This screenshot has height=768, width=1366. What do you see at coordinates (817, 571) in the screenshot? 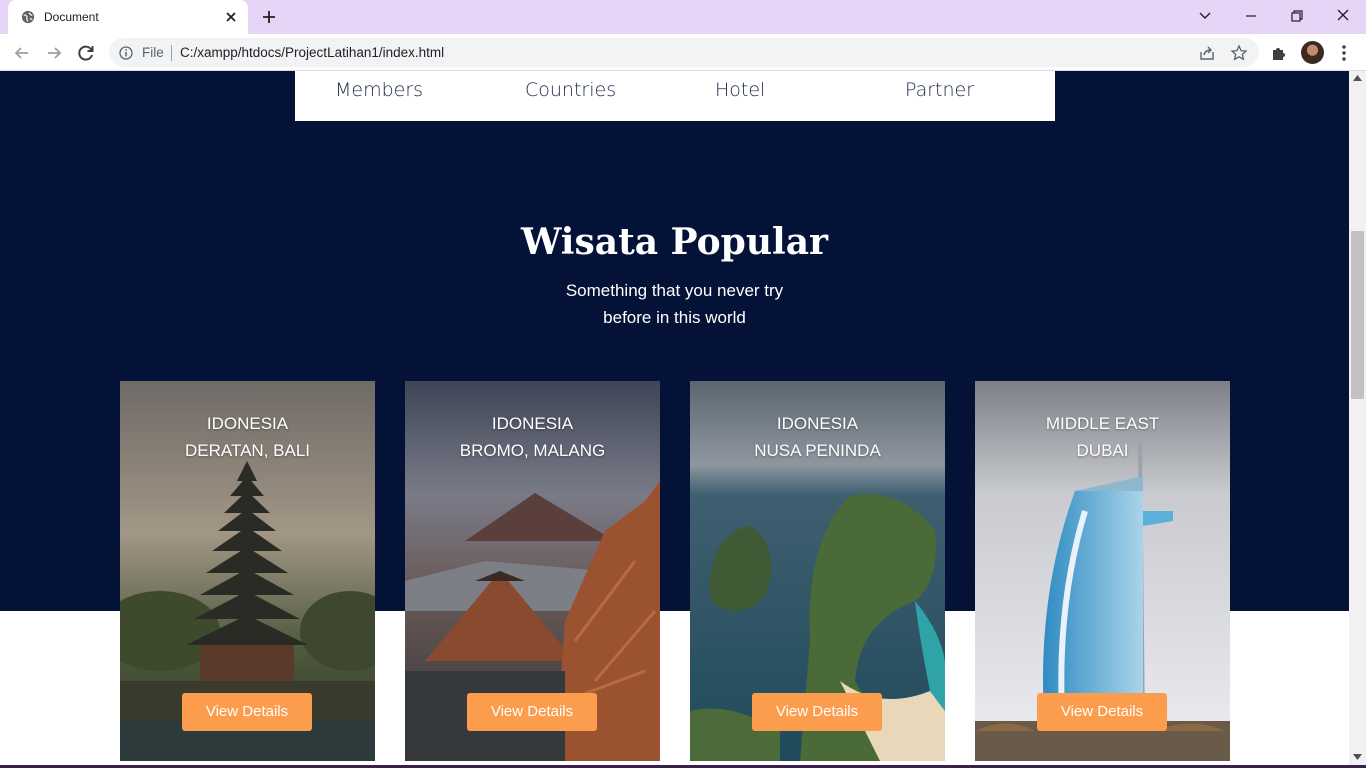
I see `destination-card: IDONESIA NUSA PENINDA View Details` at bounding box center [817, 571].